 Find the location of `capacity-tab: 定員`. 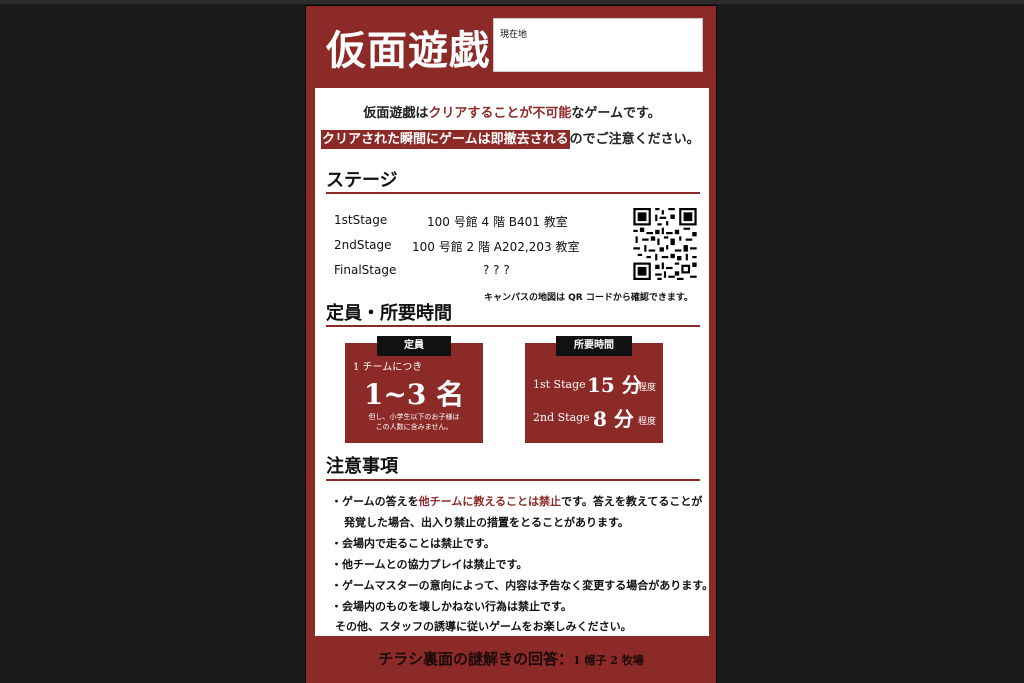

capacity-tab: 定員 is located at coordinates (414, 346).